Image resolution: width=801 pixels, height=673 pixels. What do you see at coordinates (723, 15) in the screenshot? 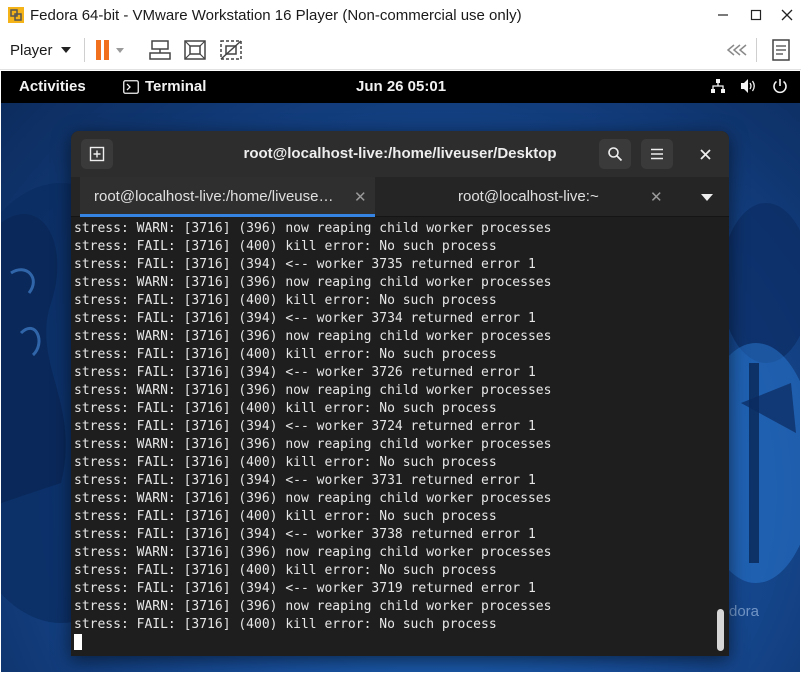
I see `minimize-icon` at bounding box center [723, 15].